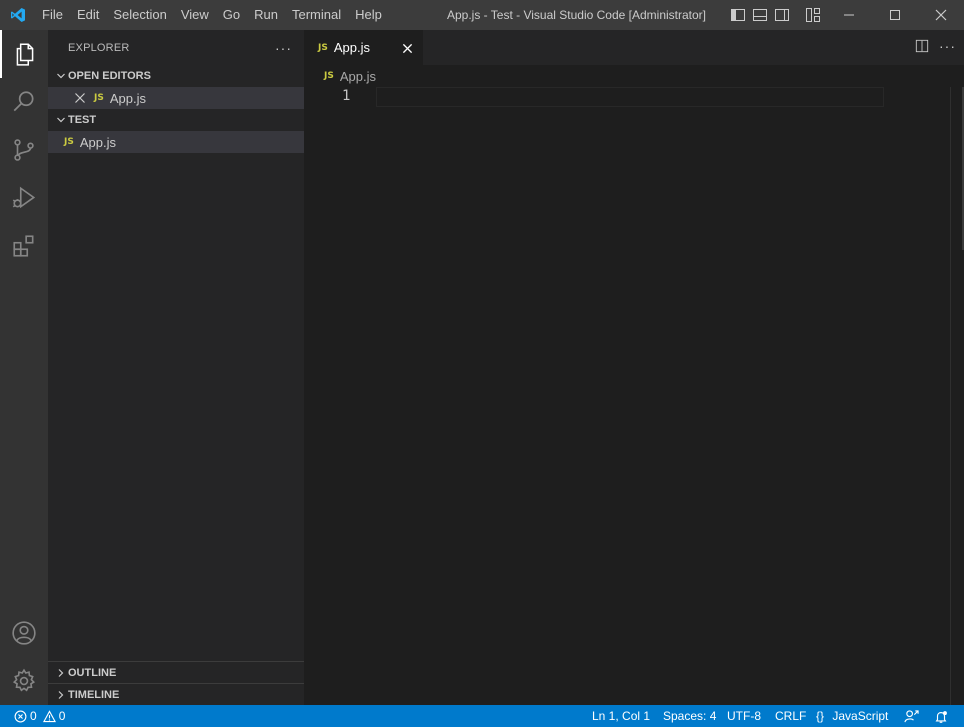 The width and height of the screenshot is (964, 727). What do you see at coordinates (634, 47) in the screenshot?
I see `editor-tabs: JS App.js ···` at bounding box center [634, 47].